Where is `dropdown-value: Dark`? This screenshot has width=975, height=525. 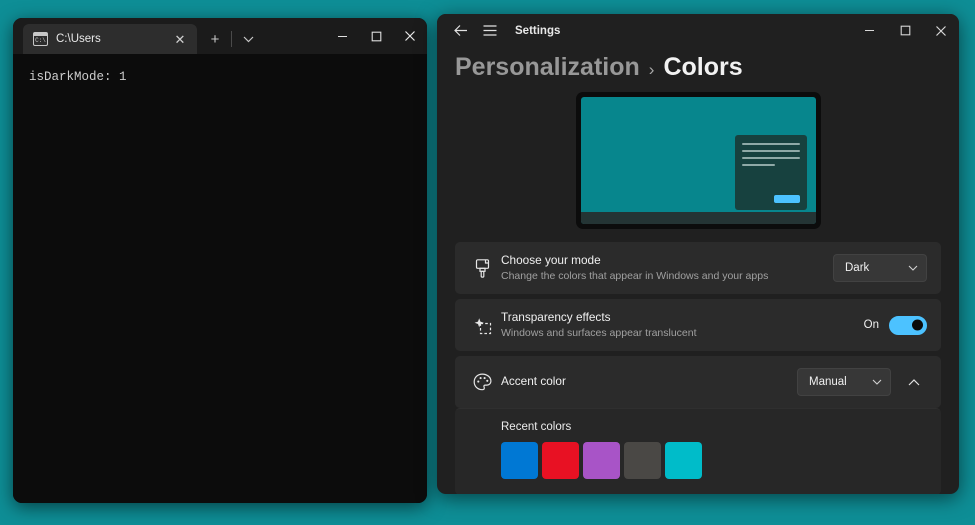 dropdown-value: Dark is located at coordinates (857, 268).